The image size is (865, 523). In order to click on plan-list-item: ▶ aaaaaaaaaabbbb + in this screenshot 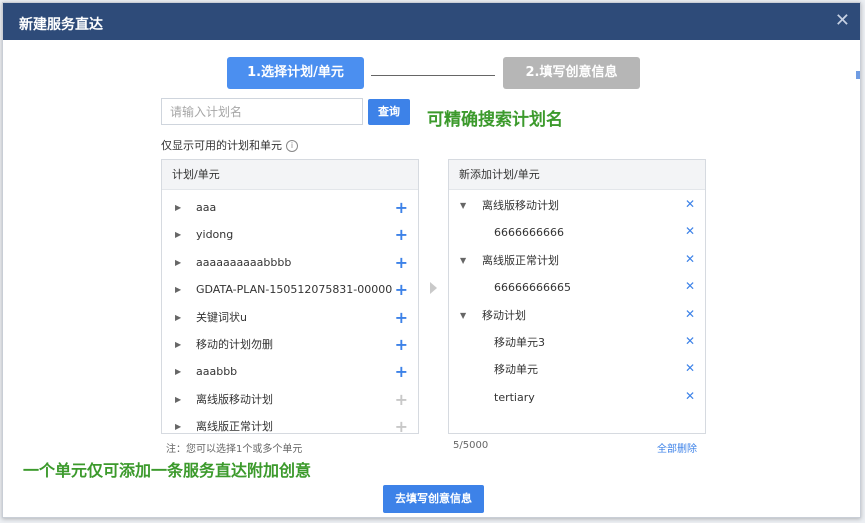, I will do `click(290, 262)`.